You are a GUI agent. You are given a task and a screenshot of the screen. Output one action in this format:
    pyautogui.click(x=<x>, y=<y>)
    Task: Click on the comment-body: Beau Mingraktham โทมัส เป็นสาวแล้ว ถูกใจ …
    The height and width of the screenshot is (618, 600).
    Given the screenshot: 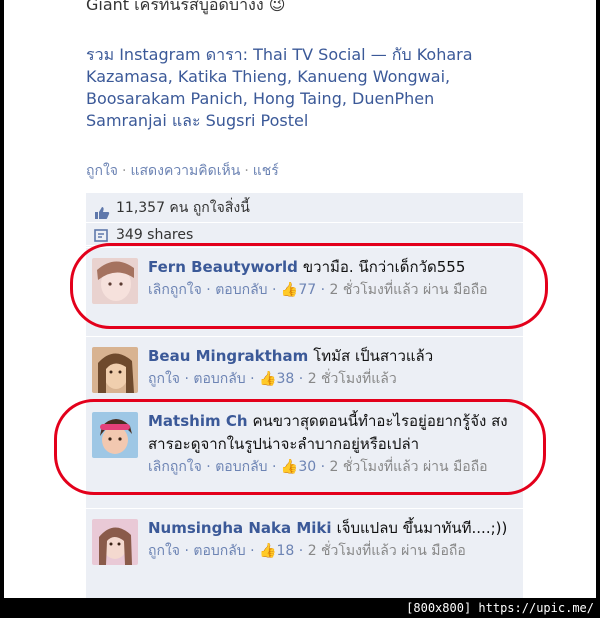 What is the action you would take?
    pyautogui.click(x=333, y=368)
    